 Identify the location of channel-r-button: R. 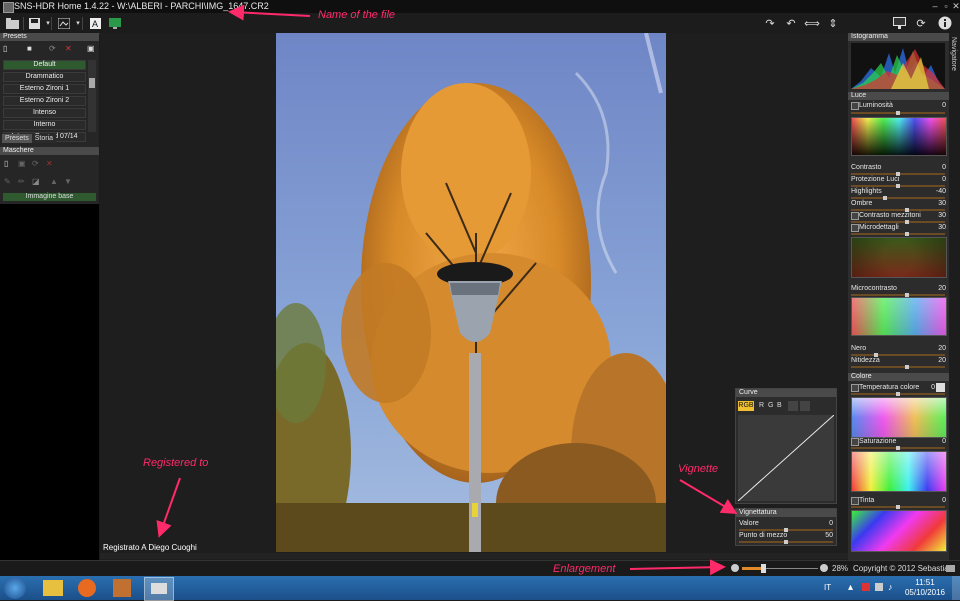
(761, 405).